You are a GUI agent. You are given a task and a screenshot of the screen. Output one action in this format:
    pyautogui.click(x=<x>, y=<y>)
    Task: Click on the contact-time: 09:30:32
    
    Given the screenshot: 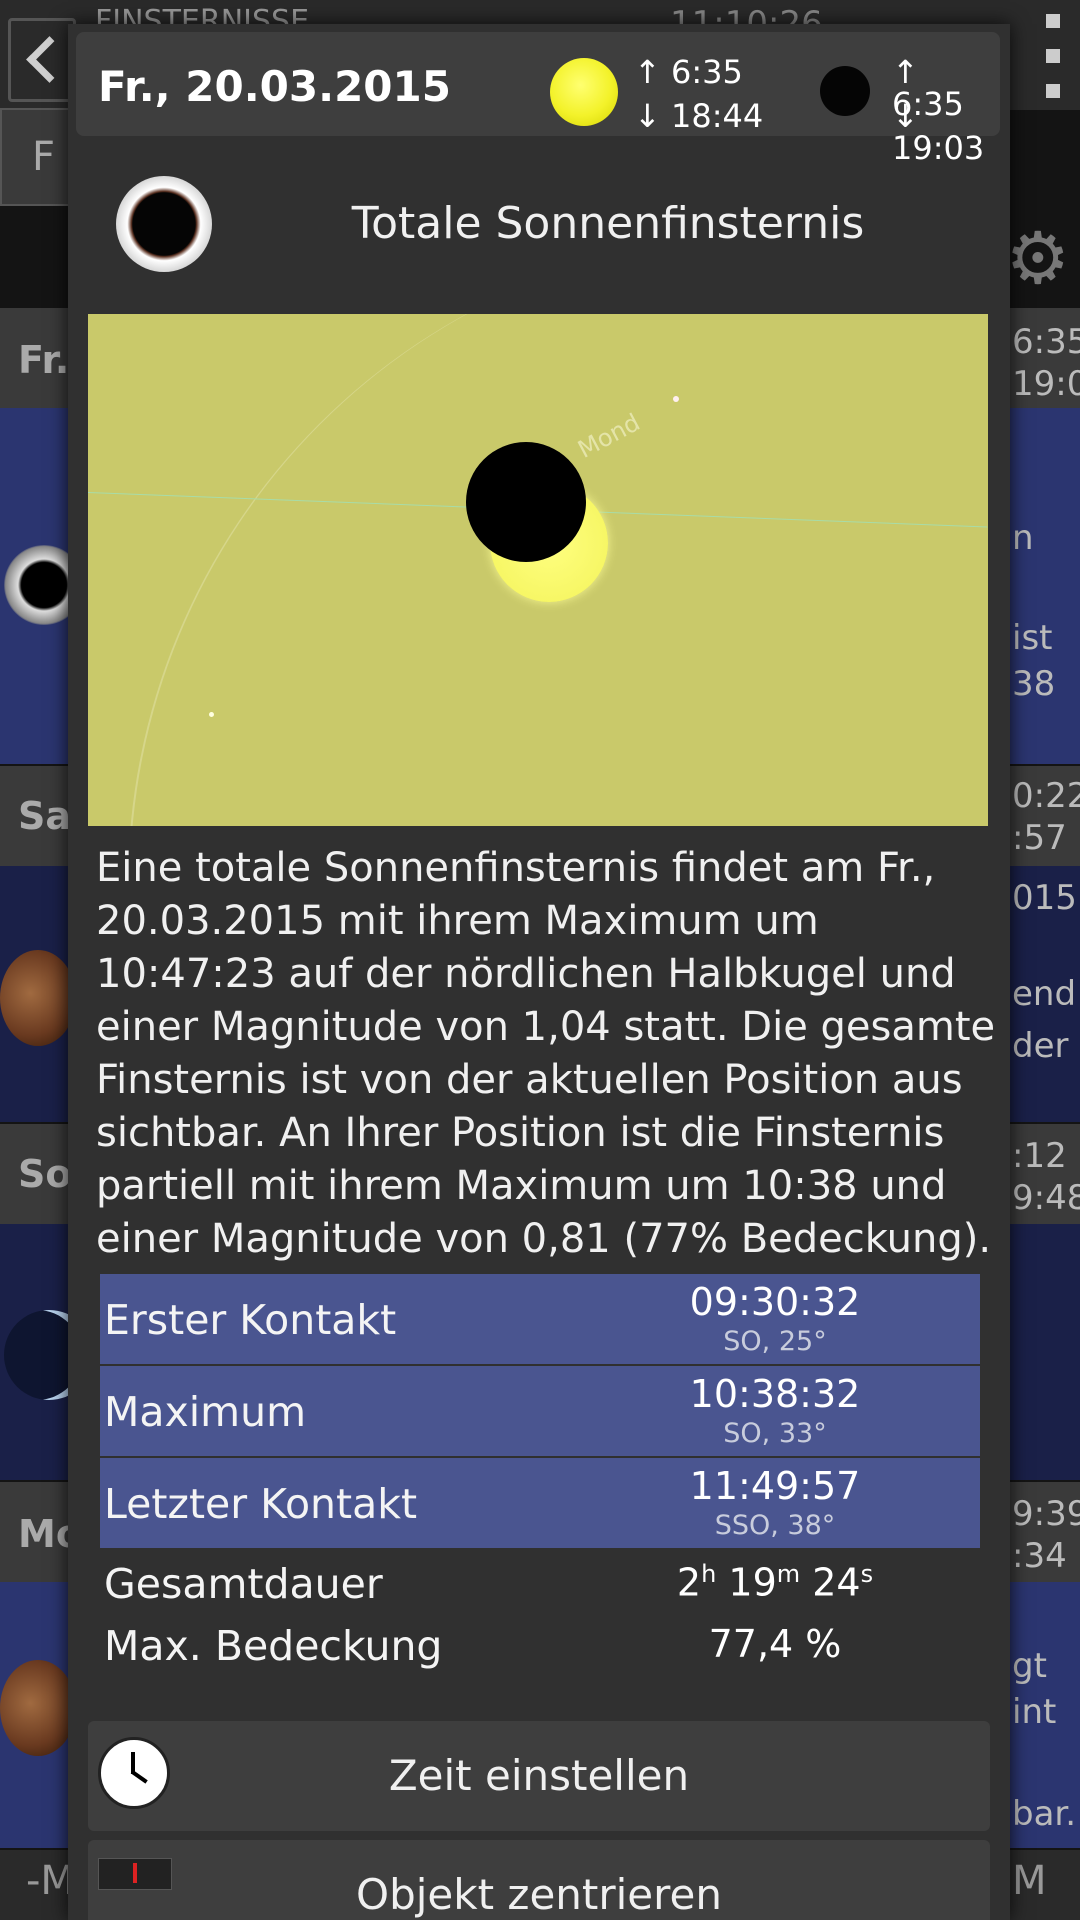 What is the action you would take?
    pyautogui.click(x=775, y=1302)
    